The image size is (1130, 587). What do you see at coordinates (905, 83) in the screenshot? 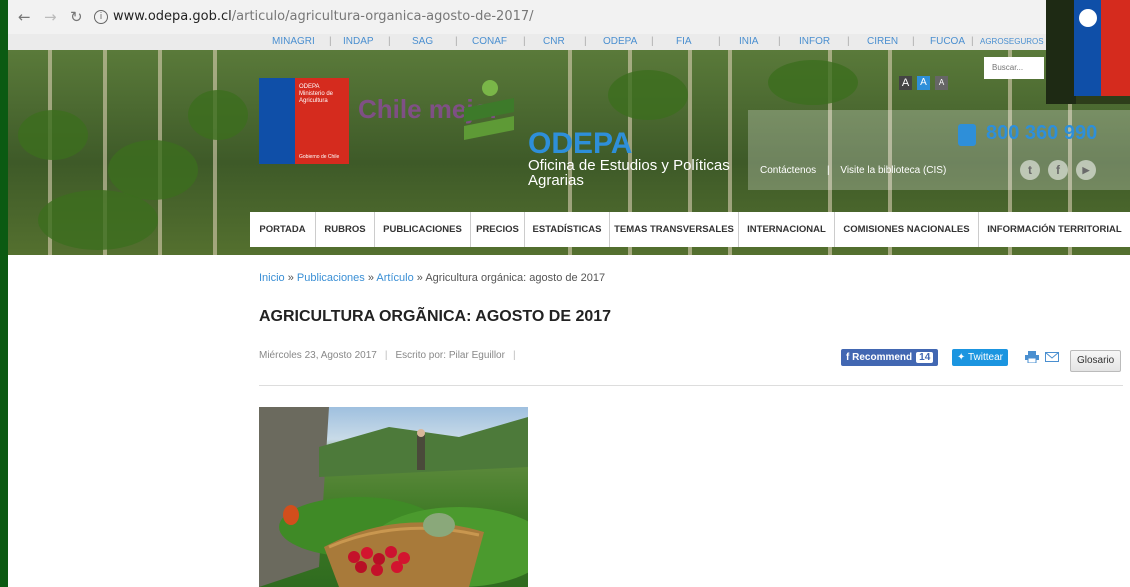
I see `font-size-large-button: A` at bounding box center [905, 83].